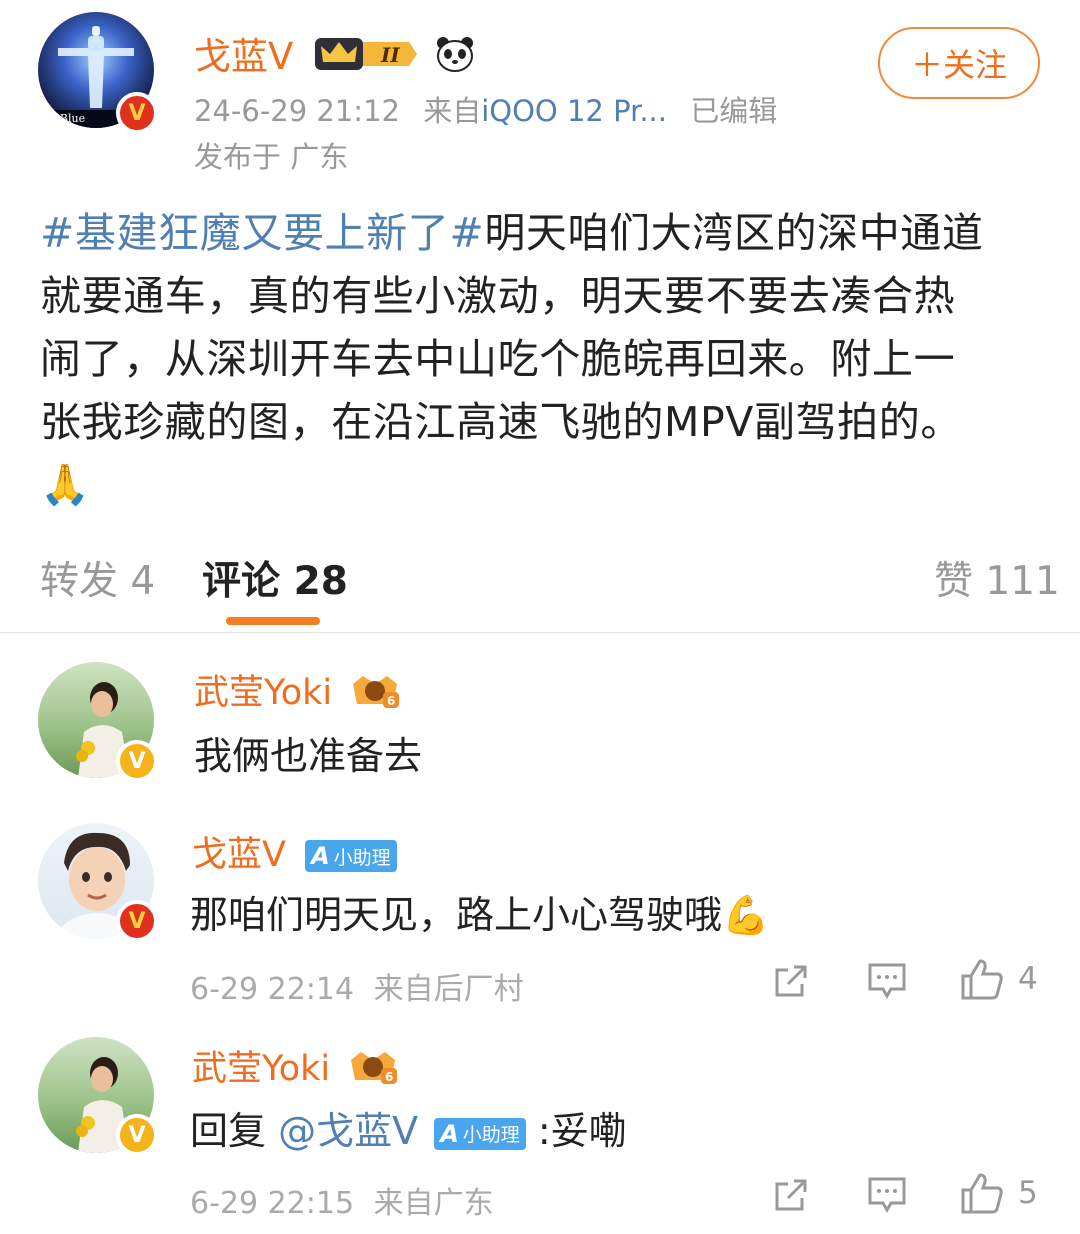  I want to click on comment-meta: 6-29 22:15 来自广东, so click(342, 1200).